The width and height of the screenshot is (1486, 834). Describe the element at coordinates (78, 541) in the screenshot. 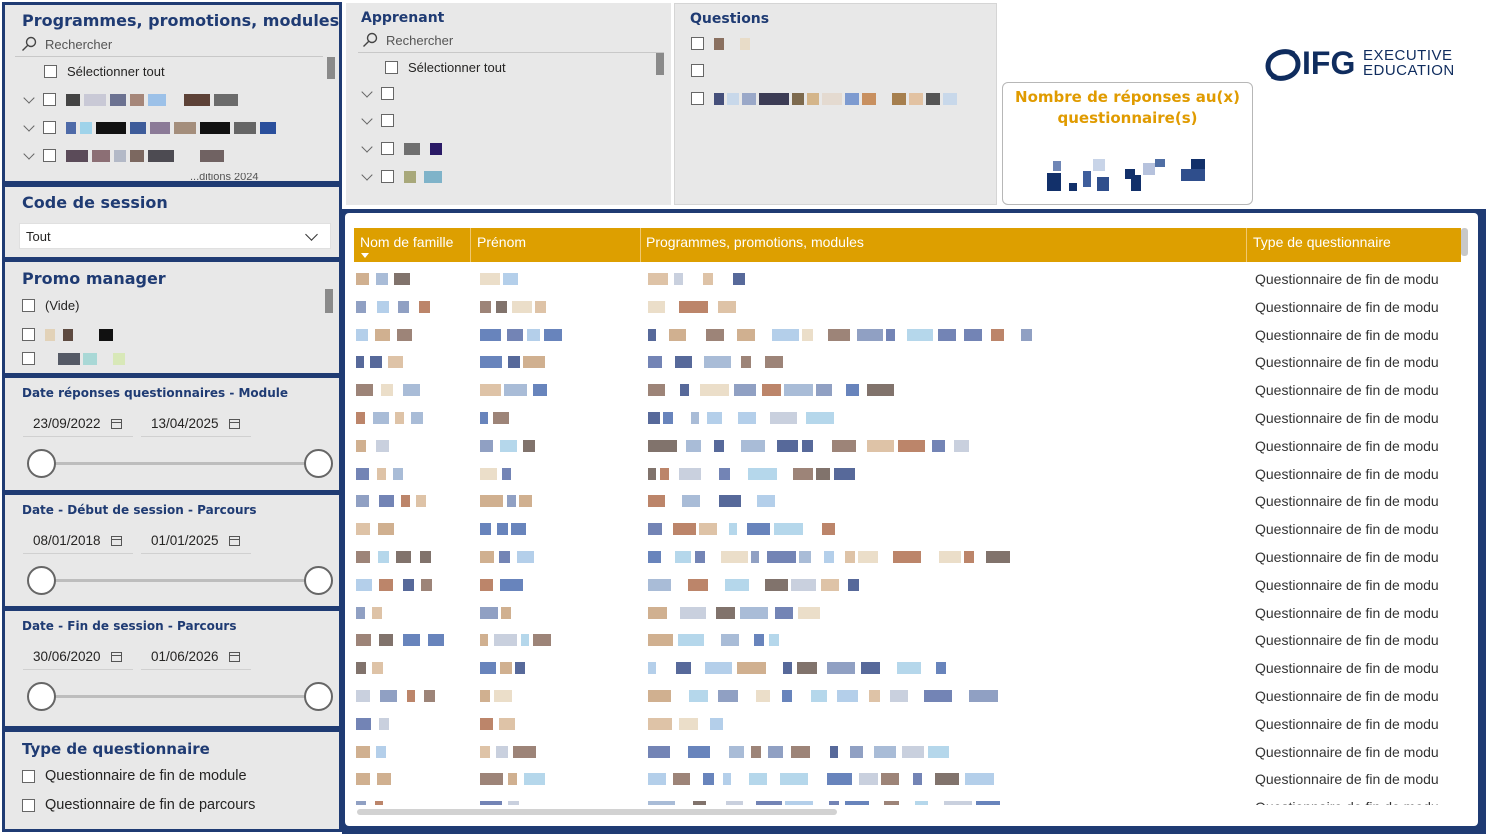

I see `start-date-input: 08/01/2018` at that location.